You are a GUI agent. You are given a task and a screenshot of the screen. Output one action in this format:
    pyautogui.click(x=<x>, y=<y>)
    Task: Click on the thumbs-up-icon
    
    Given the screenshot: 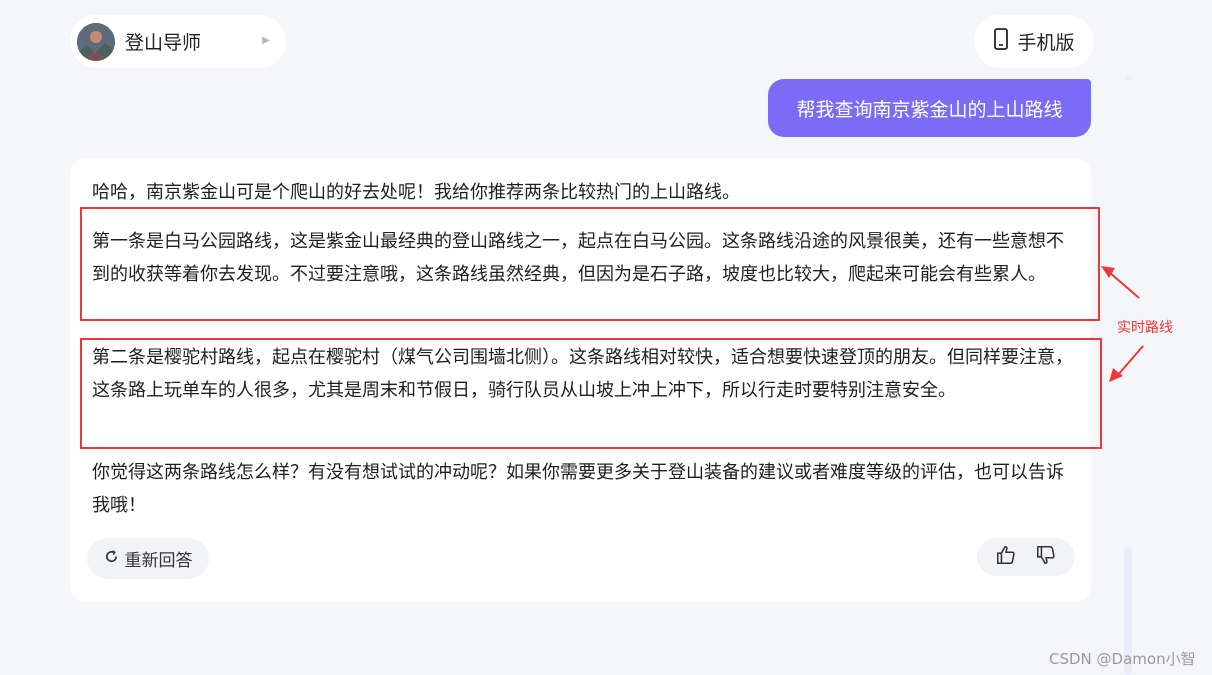 What is the action you would take?
    pyautogui.click(x=1006, y=557)
    